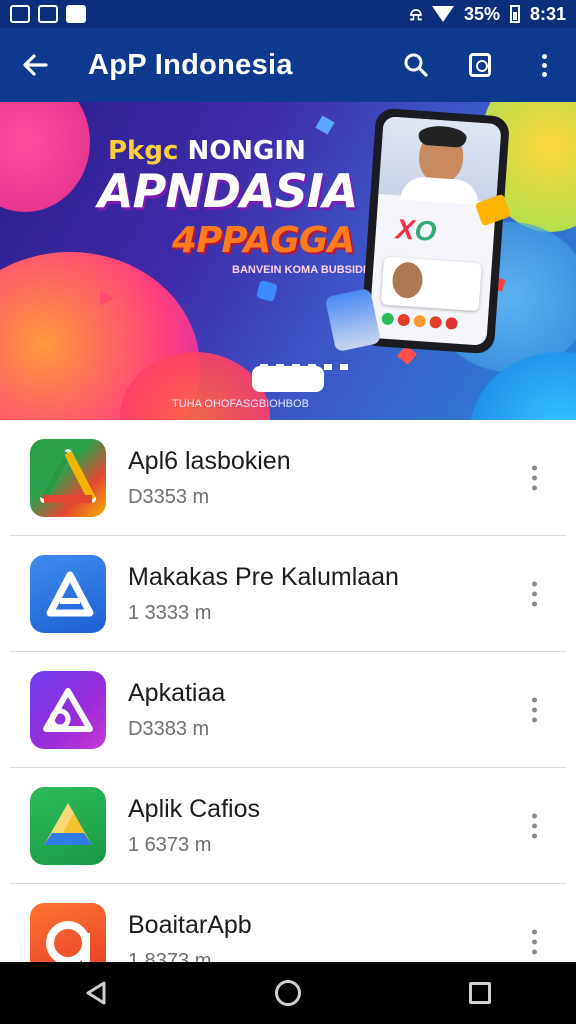 This screenshot has width=576, height=1024. Describe the element at coordinates (169, 728) in the screenshot. I see `app-size: D3383 m` at that location.